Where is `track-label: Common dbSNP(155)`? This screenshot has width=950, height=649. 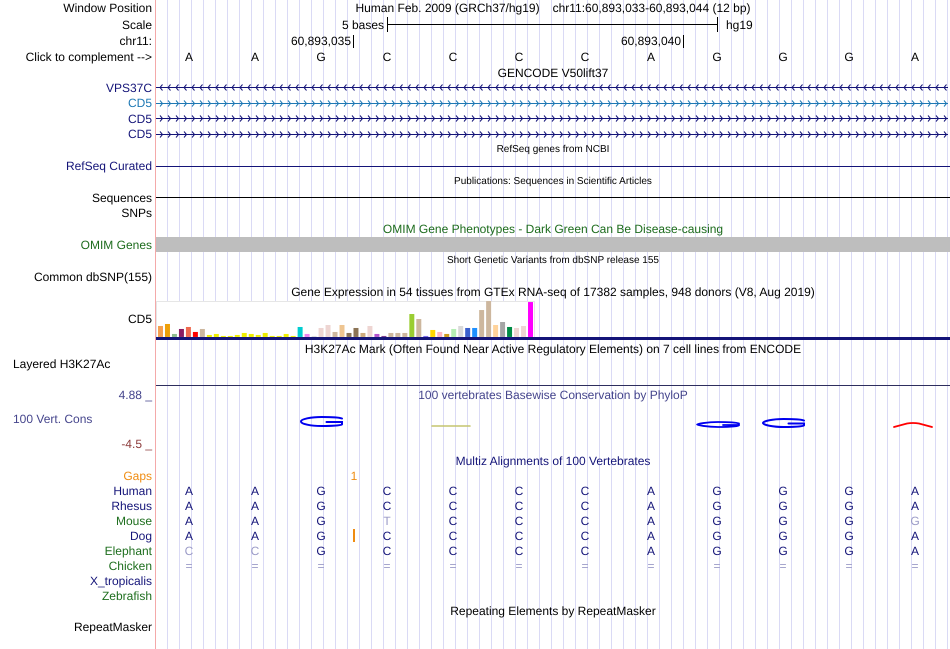 track-label: Common dbSNP(155) is located at coordinates (93, 277).